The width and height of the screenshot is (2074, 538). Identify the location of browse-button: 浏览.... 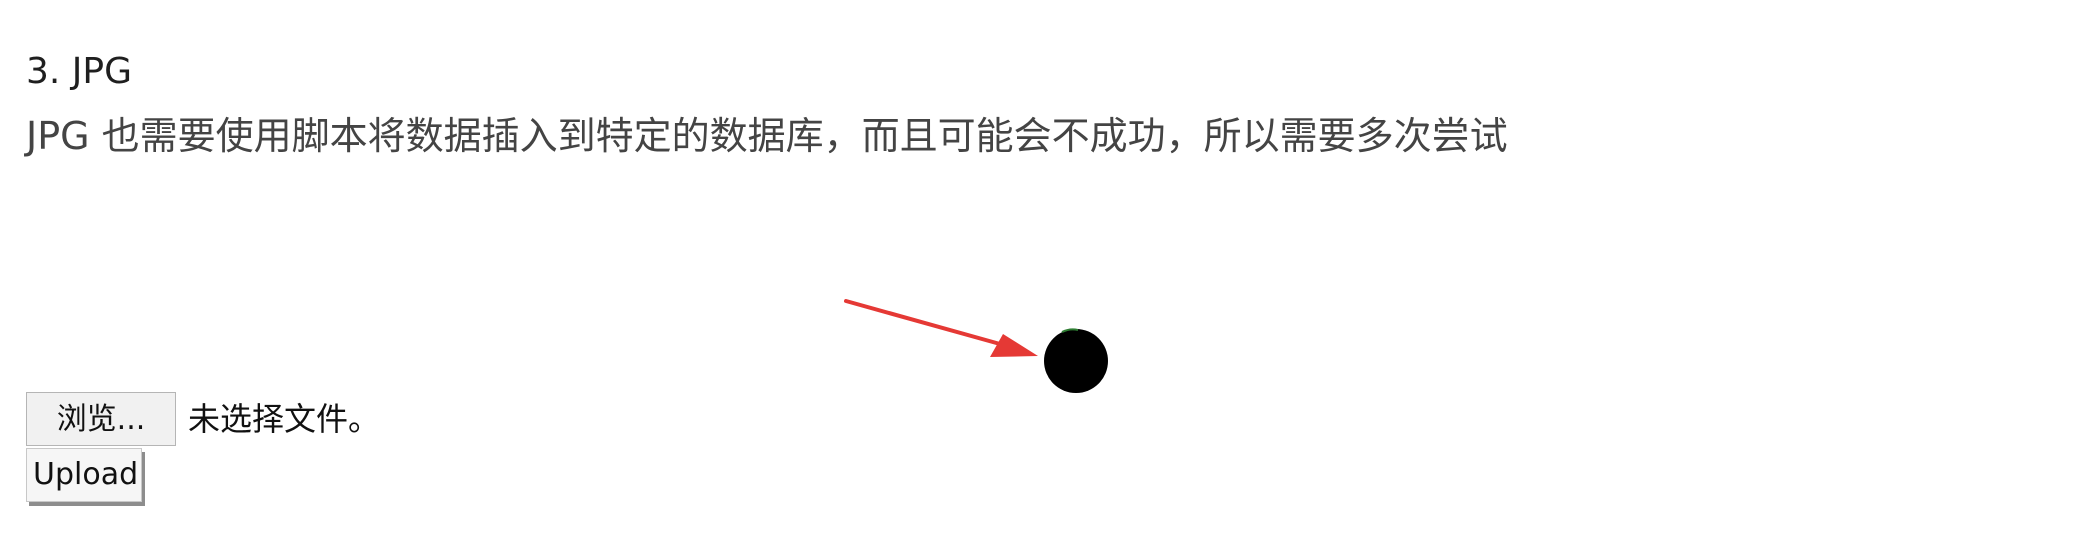
(101, 419).